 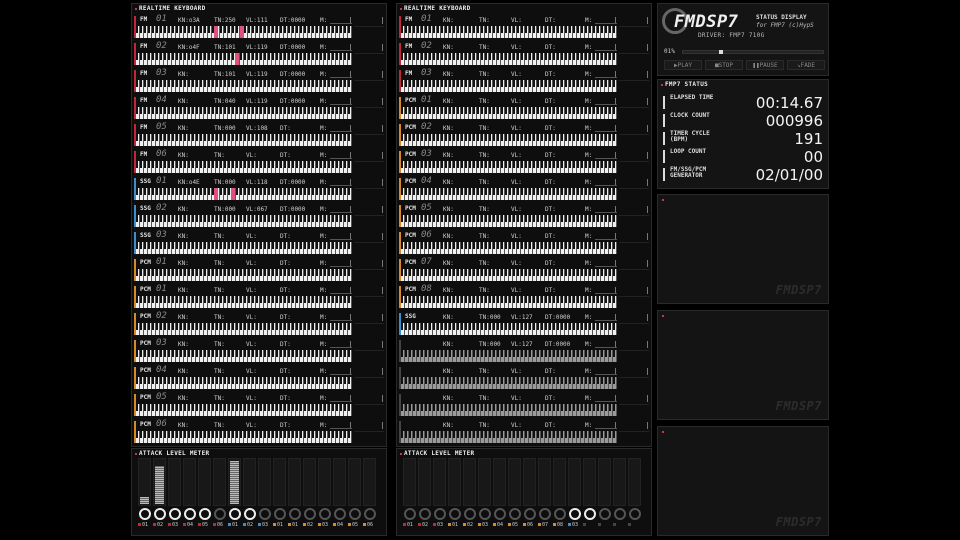 I want to click on progress-bar, so click(x=753, y=52).